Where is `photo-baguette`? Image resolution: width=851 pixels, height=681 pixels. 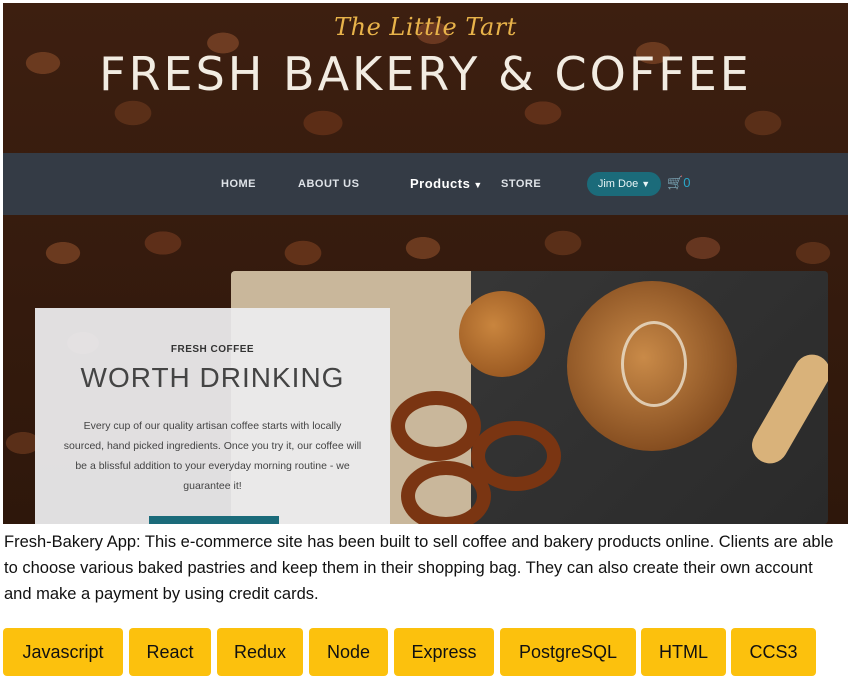
photo-baguette is located at coordinates (786, 409).